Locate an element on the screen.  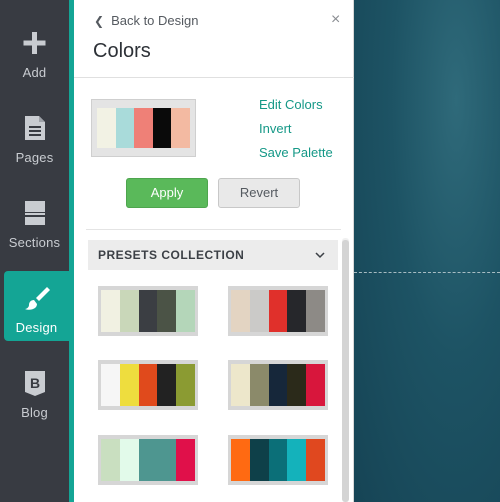
edit-colors-link: Edit Colors is located at coordinates (291, 104).